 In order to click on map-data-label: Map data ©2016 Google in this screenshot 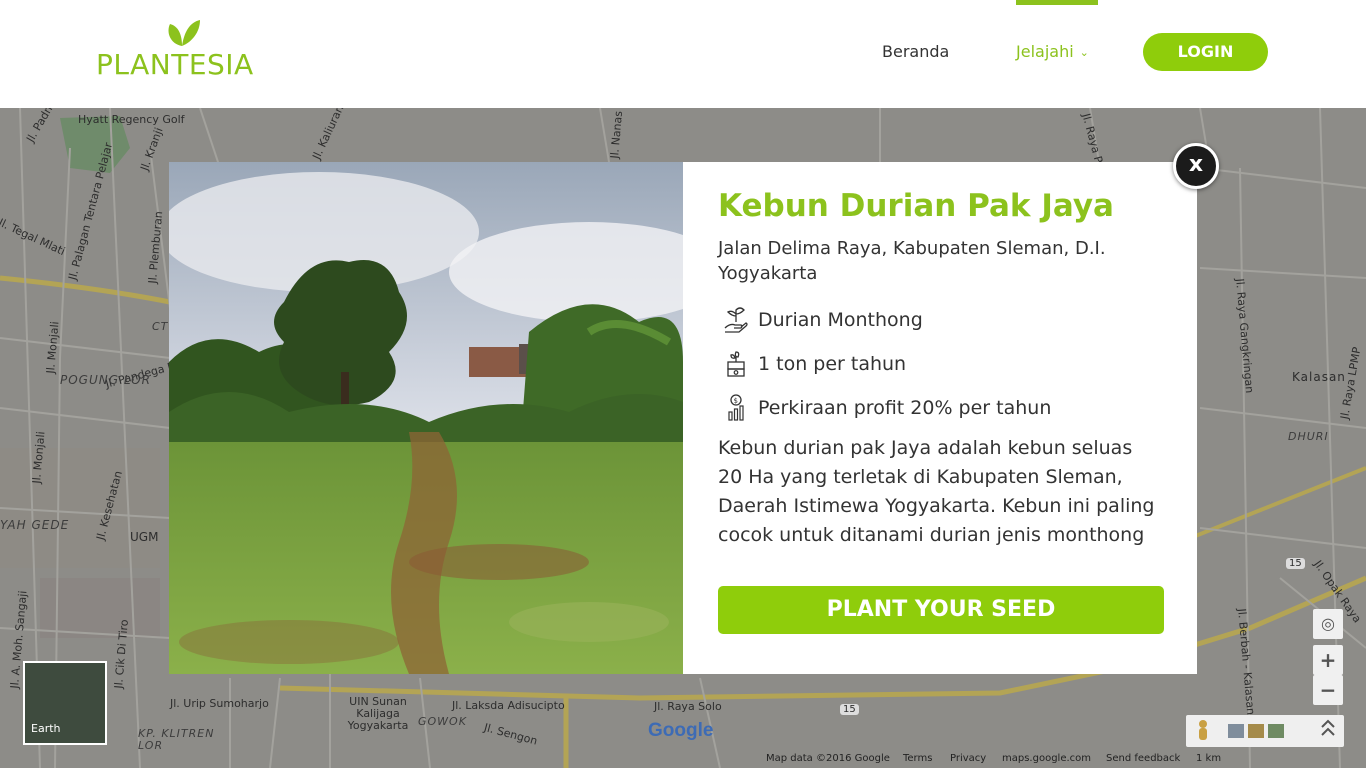, I will do `click(828, 758)`.